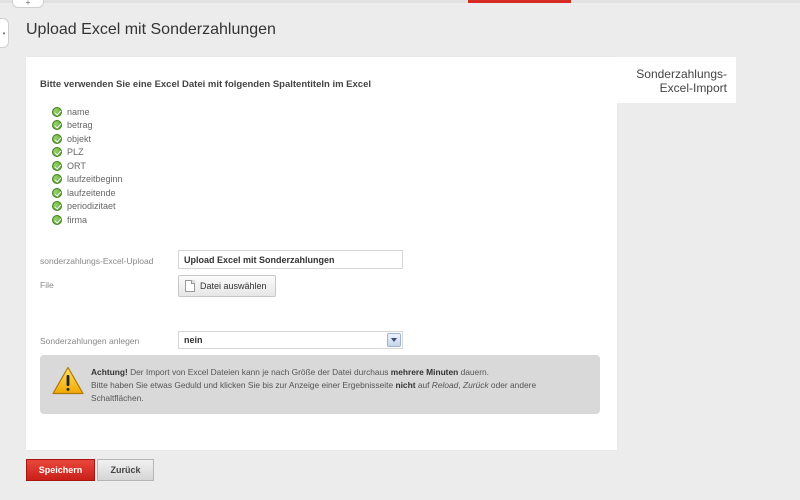 The image size is (800, 500). I want to click on create-payments-select: nein, so click(290, 340).